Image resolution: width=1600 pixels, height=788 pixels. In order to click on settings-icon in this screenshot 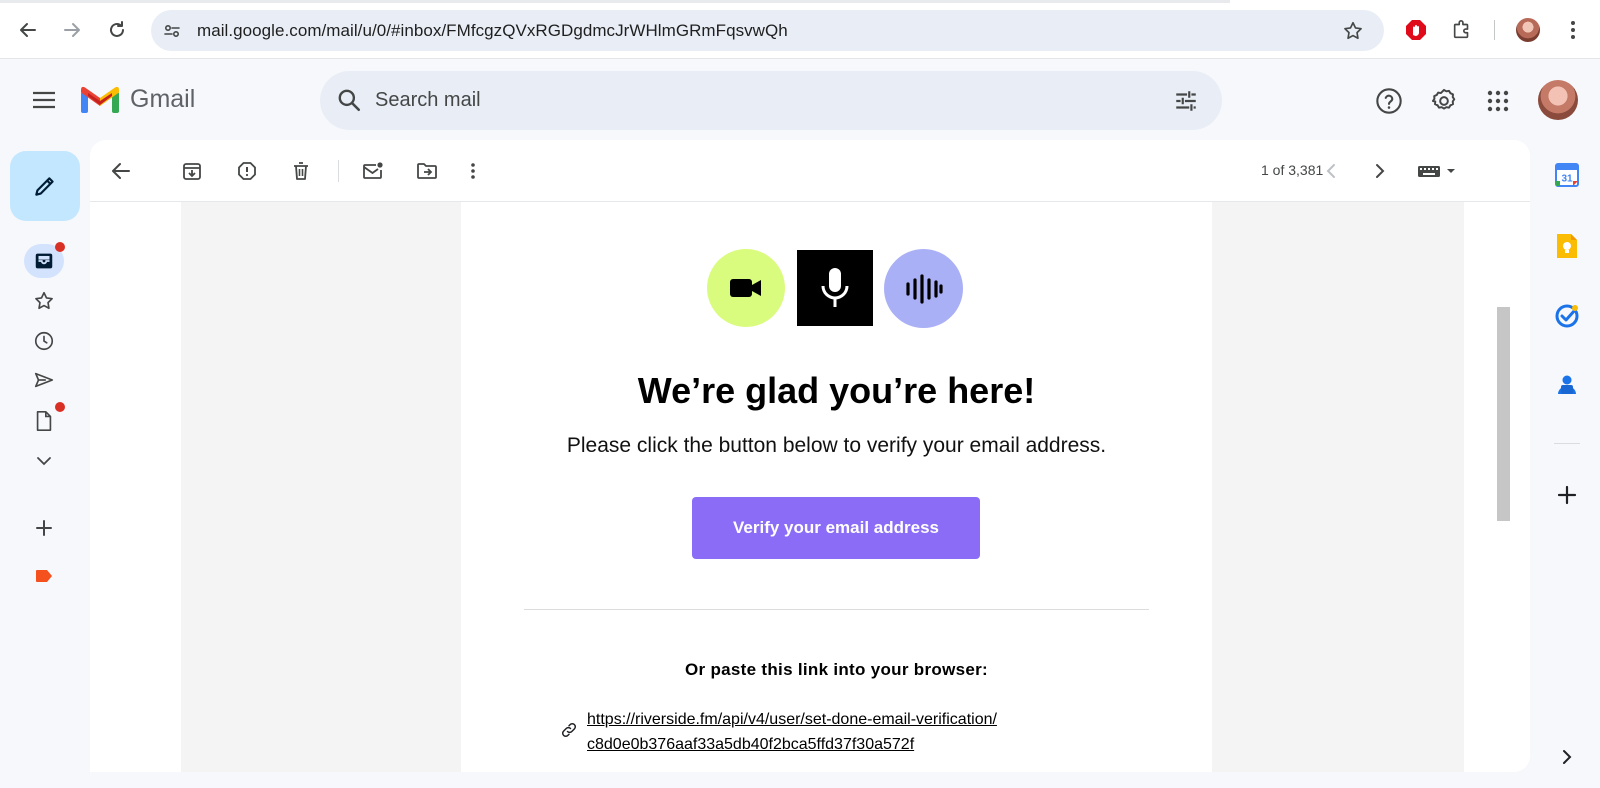, I will do `click(1444, 101)`.